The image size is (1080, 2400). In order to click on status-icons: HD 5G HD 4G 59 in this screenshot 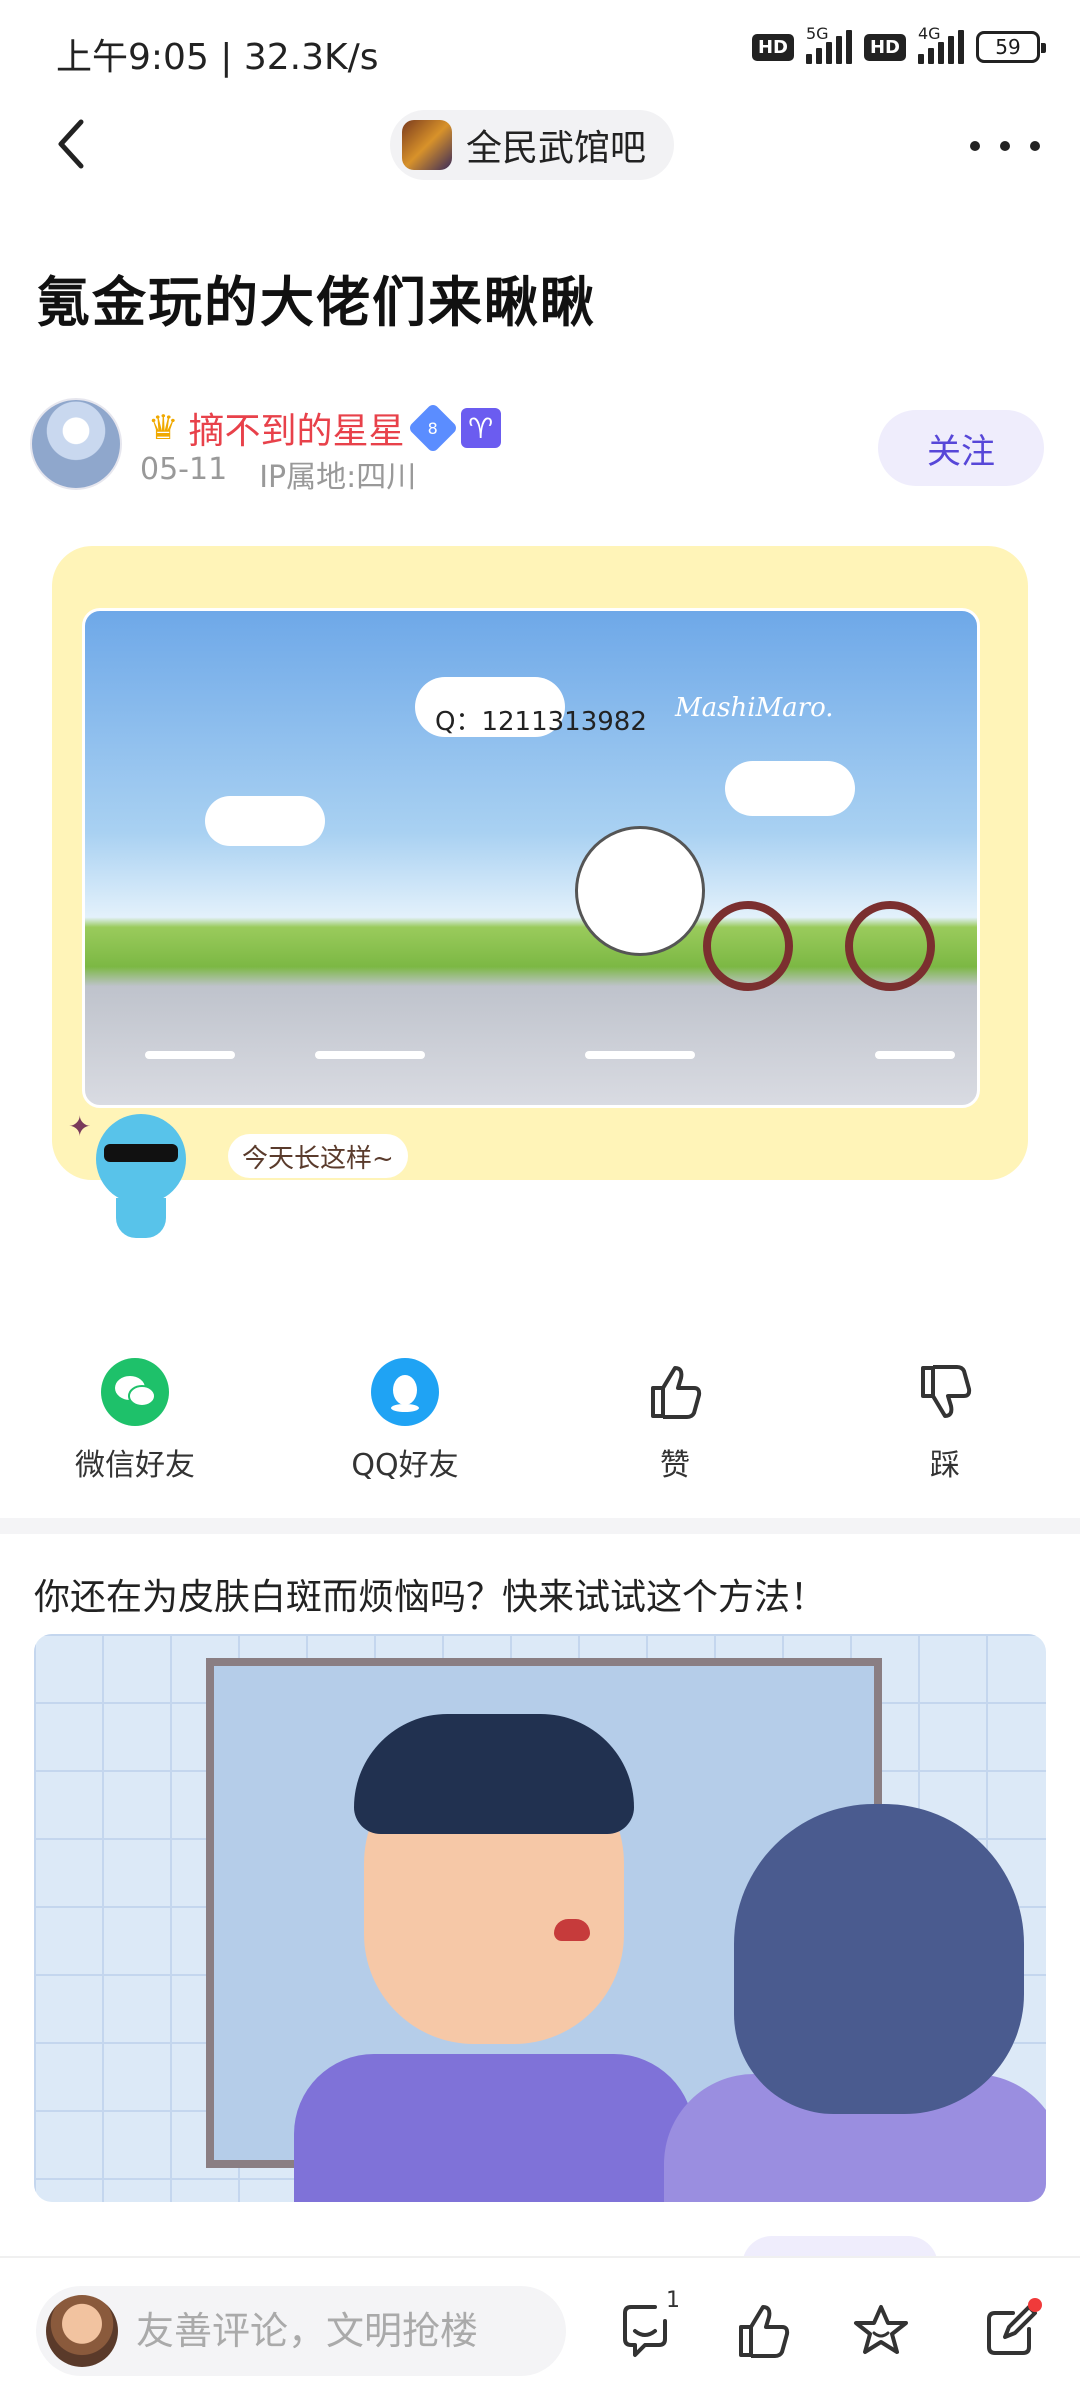, I will do `click(898, 44)`.